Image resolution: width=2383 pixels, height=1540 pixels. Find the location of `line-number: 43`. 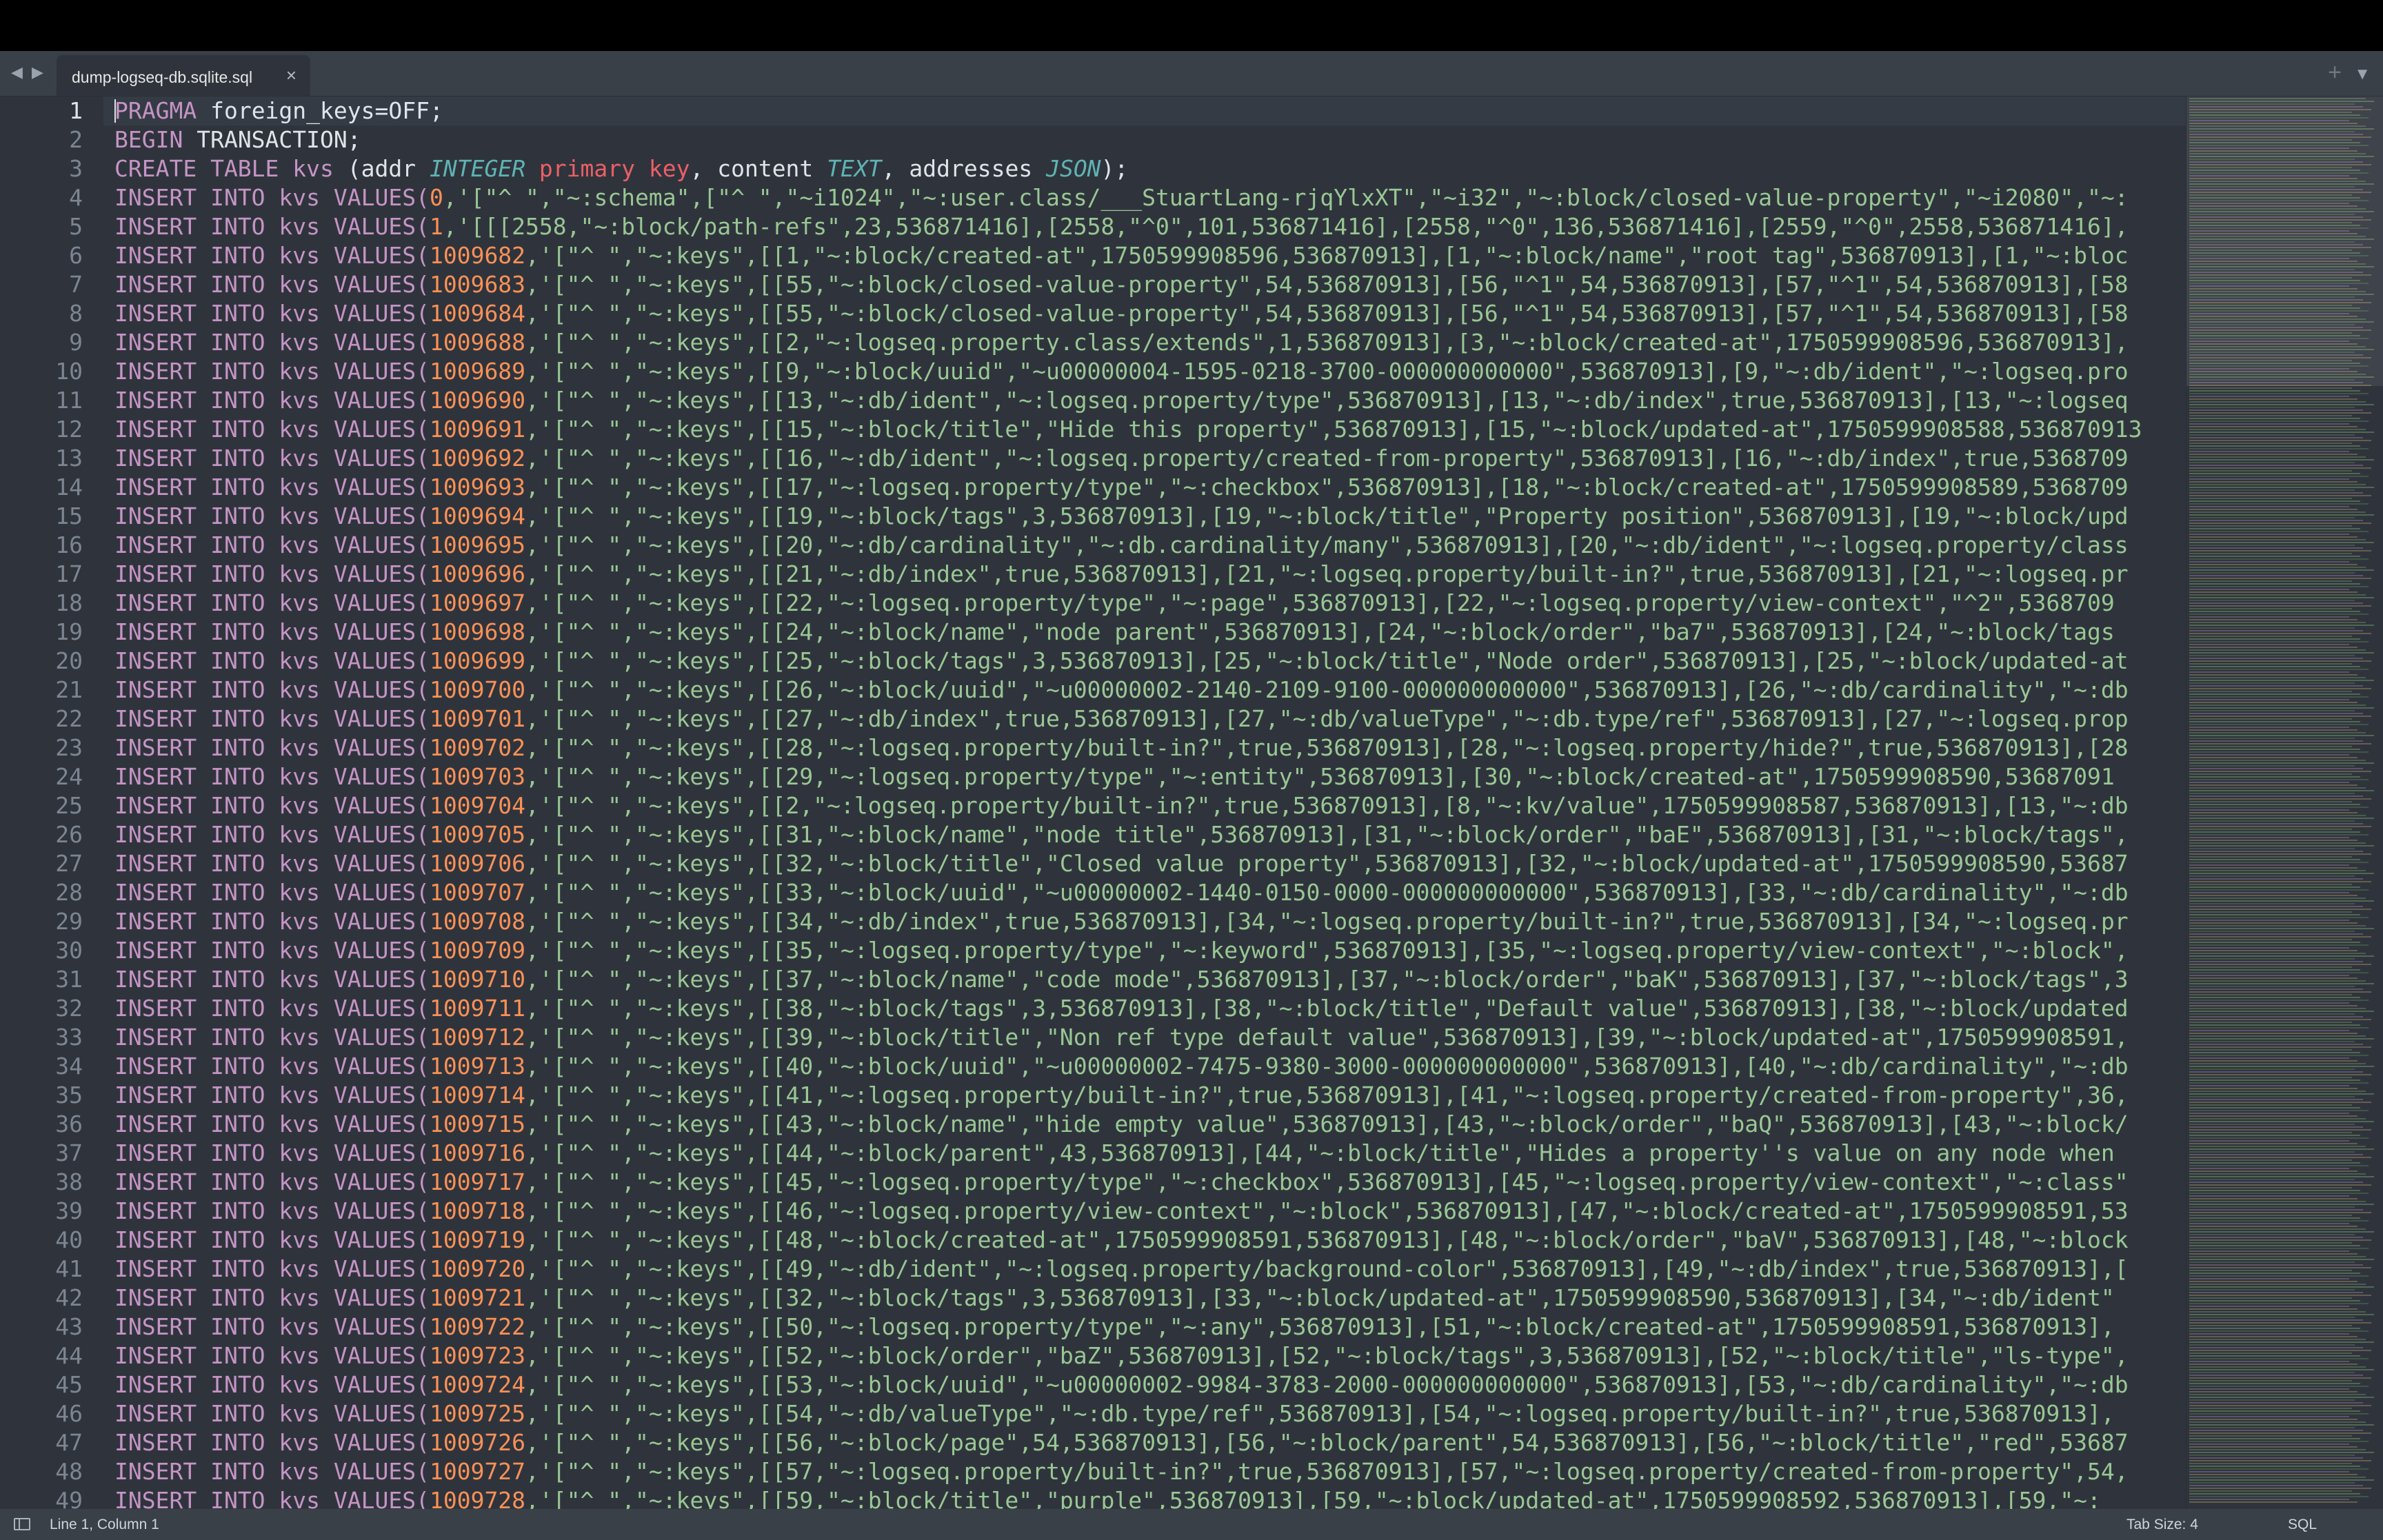

line-number: 43 is located at coordinates (41, 1327).